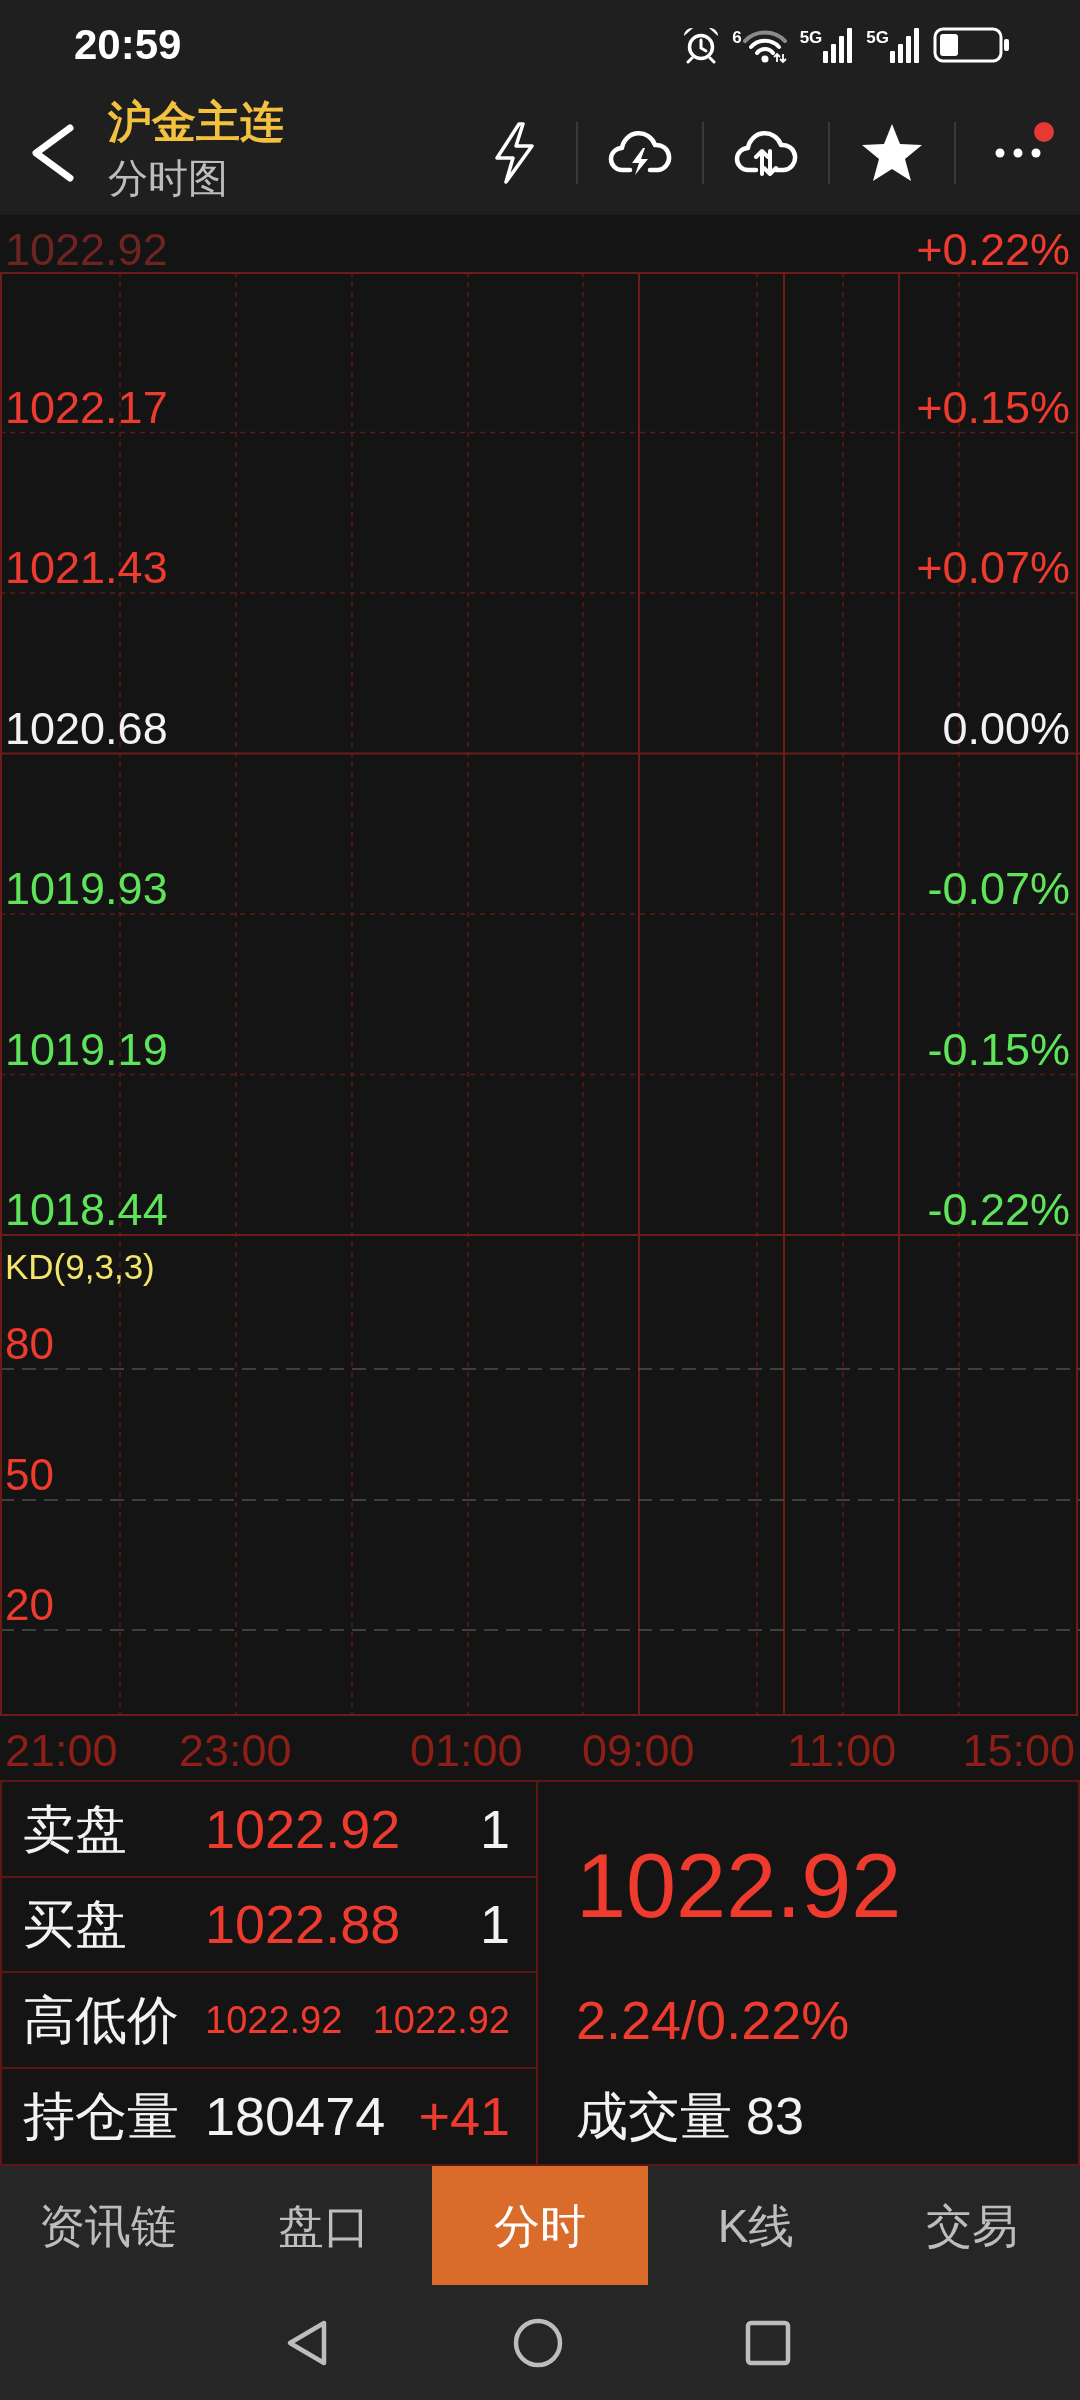  What do you see at coordinates (196, 121) in the screenshot?
I see `instrument-title: 沪金主连` at bounding box center [196, 121].